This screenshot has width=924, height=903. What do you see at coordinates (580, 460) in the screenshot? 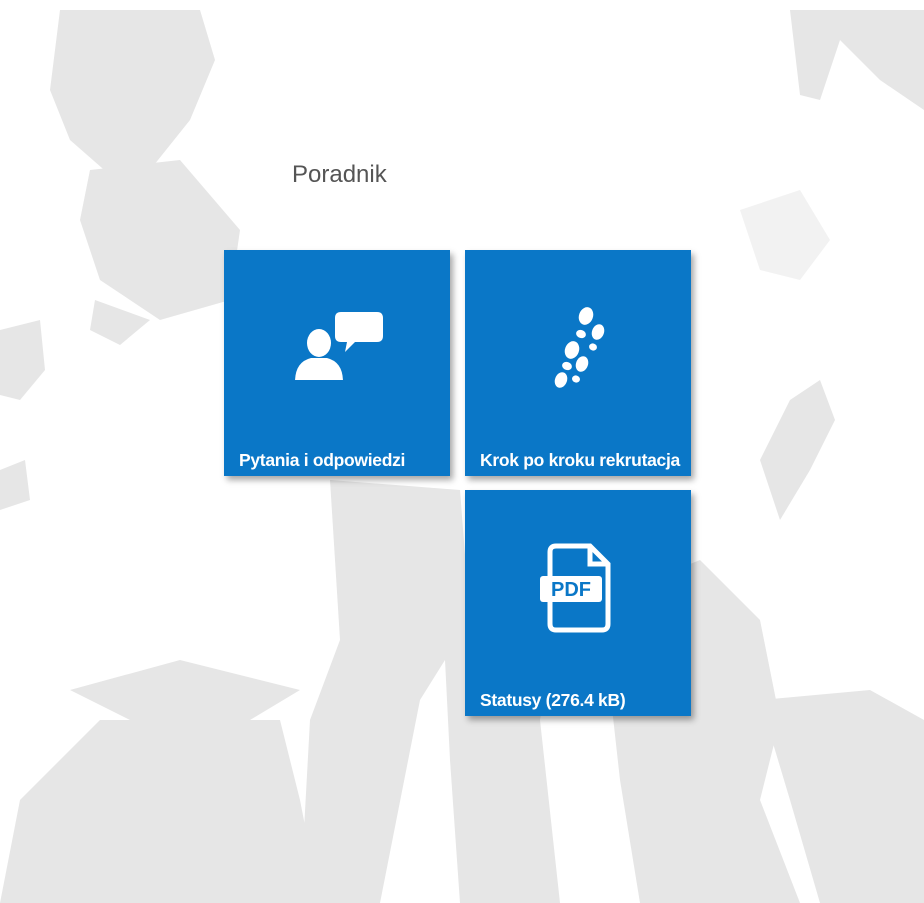
I see `tile-label: Krok po kroku rekrutacja` at bounding box center [580, 460].